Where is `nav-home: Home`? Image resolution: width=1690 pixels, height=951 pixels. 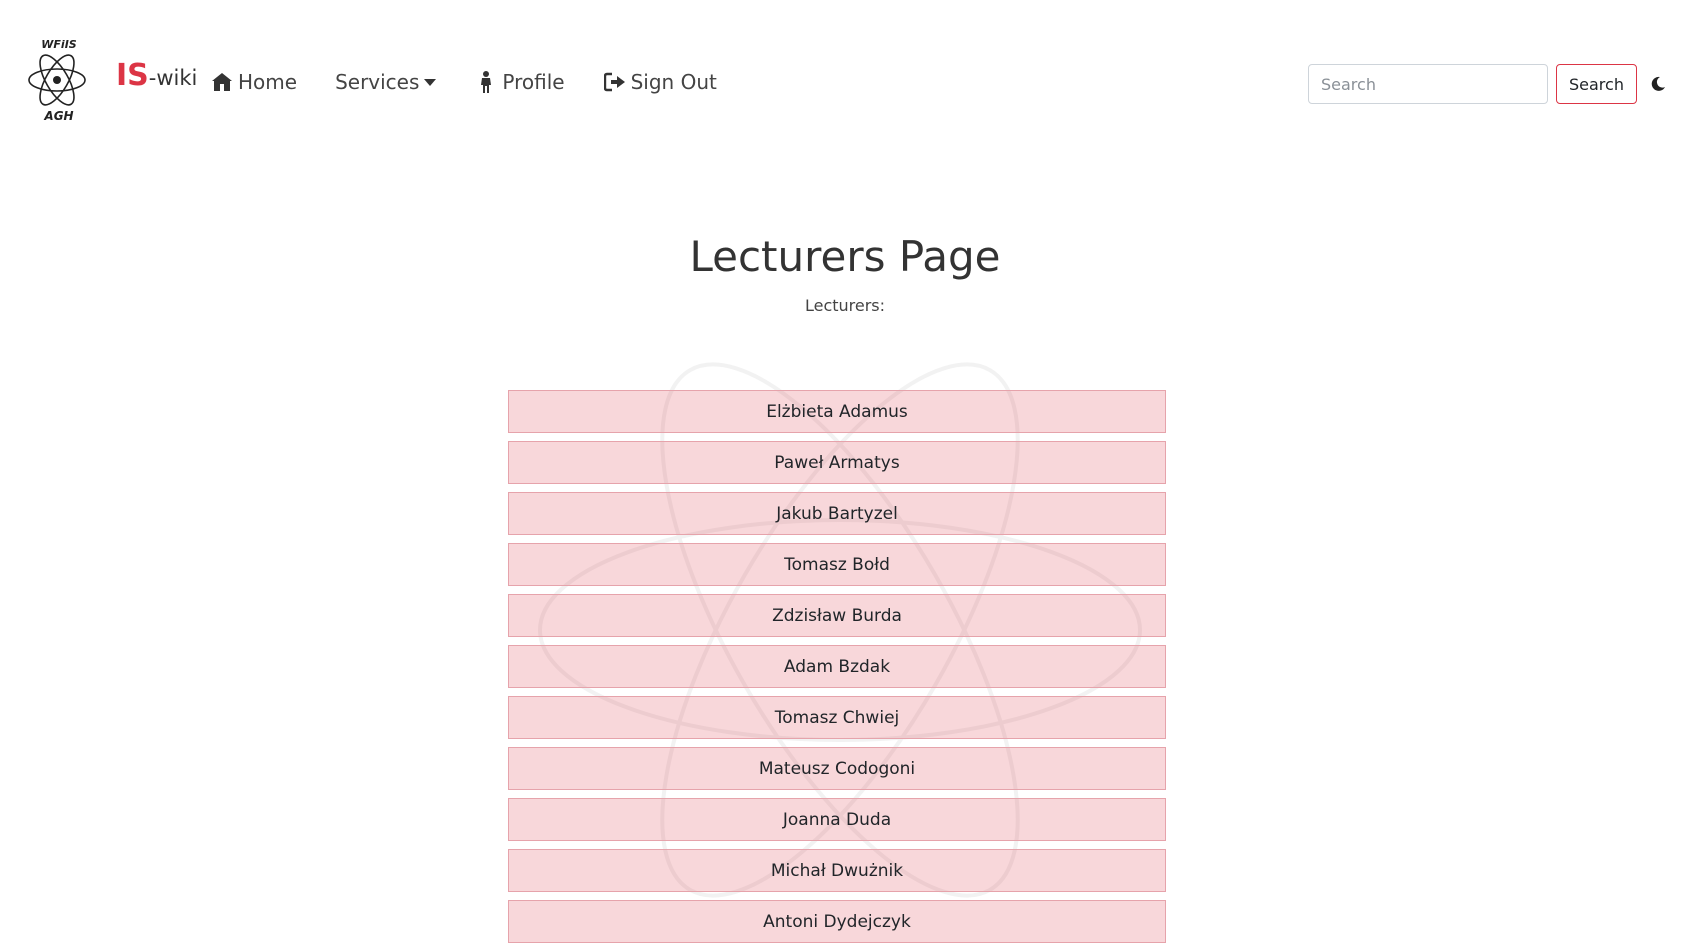
nav-home: Home is located at coordinates (253, 82).